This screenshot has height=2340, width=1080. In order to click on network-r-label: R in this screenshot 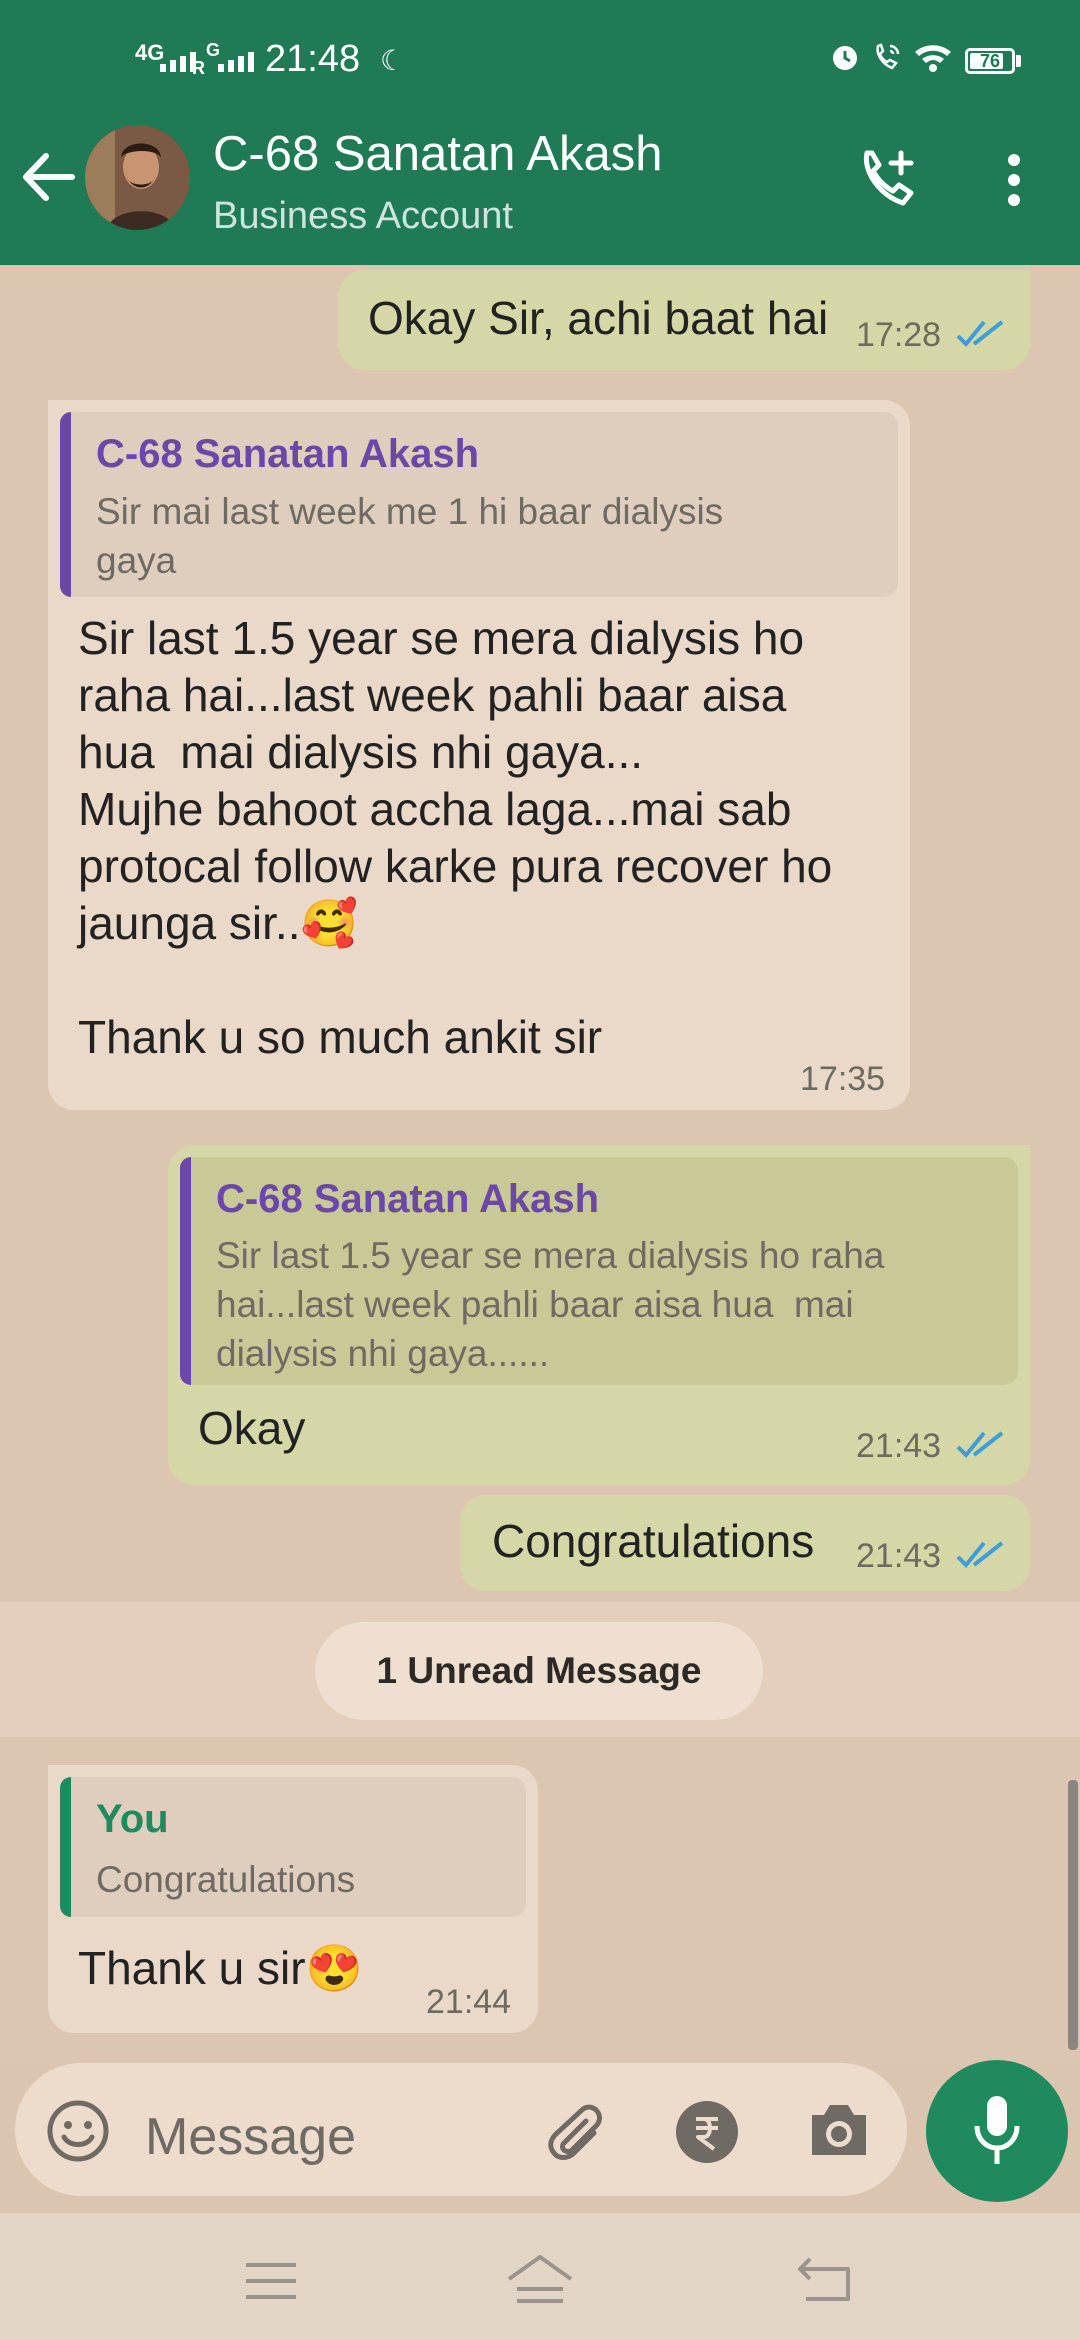, I will do `click(198, 68)`.